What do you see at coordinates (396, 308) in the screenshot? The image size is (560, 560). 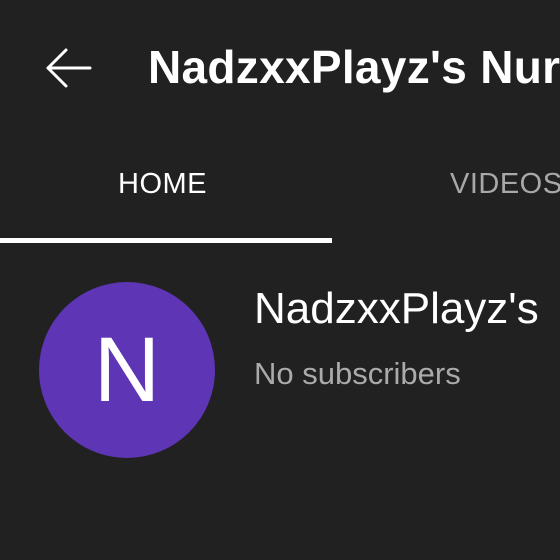 I see `channel-name: NadzxxPlayz's` at bounding box center [396, 308].